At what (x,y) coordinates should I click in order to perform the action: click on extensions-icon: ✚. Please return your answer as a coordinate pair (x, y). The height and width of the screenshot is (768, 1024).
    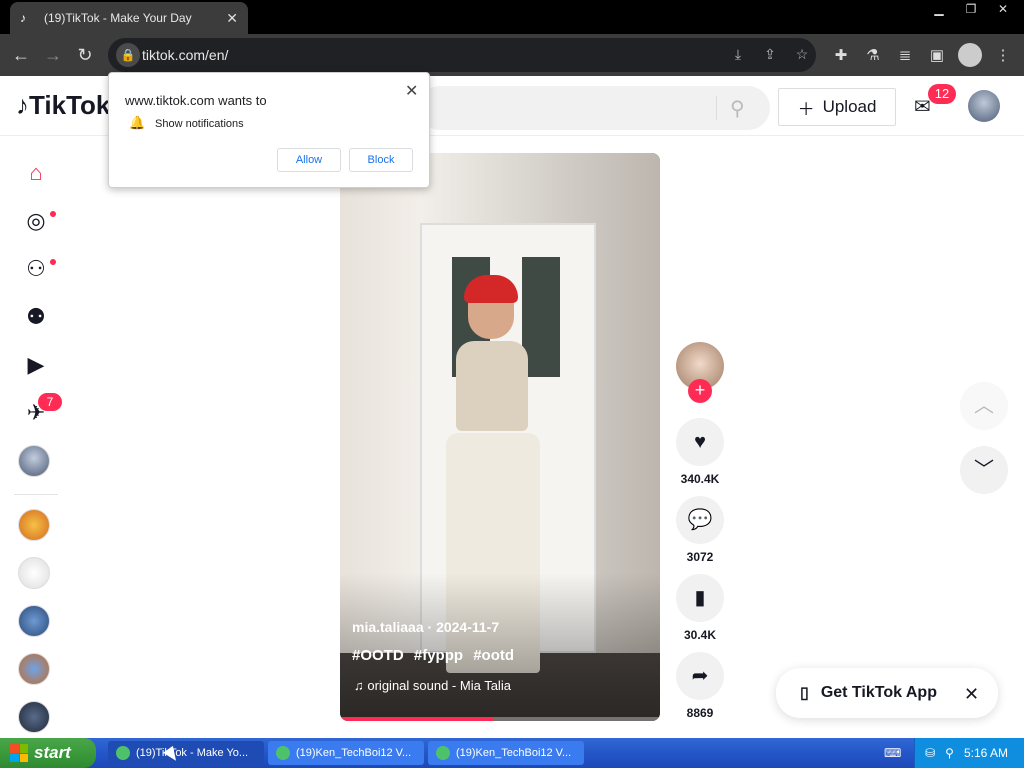
    Looking at the image, I should click on (841, 55).